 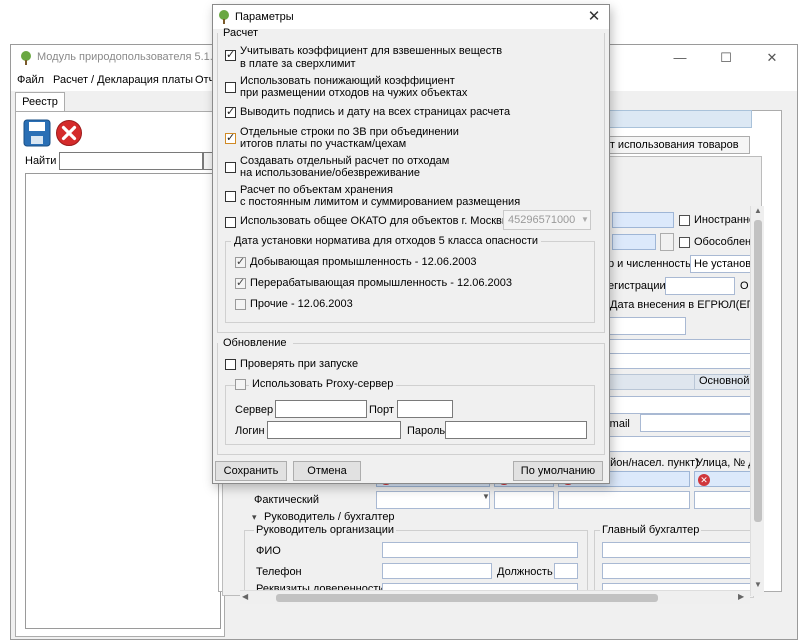 I want to click on head-position-input, so click(x=566, y=571).